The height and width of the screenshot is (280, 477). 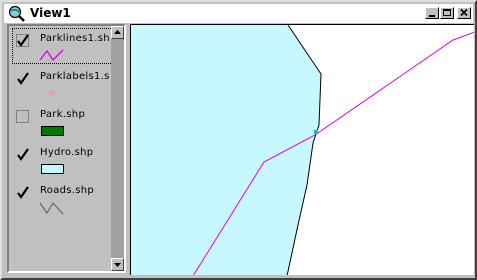 I want to click on scroll-track, so click(x=117, y=148).